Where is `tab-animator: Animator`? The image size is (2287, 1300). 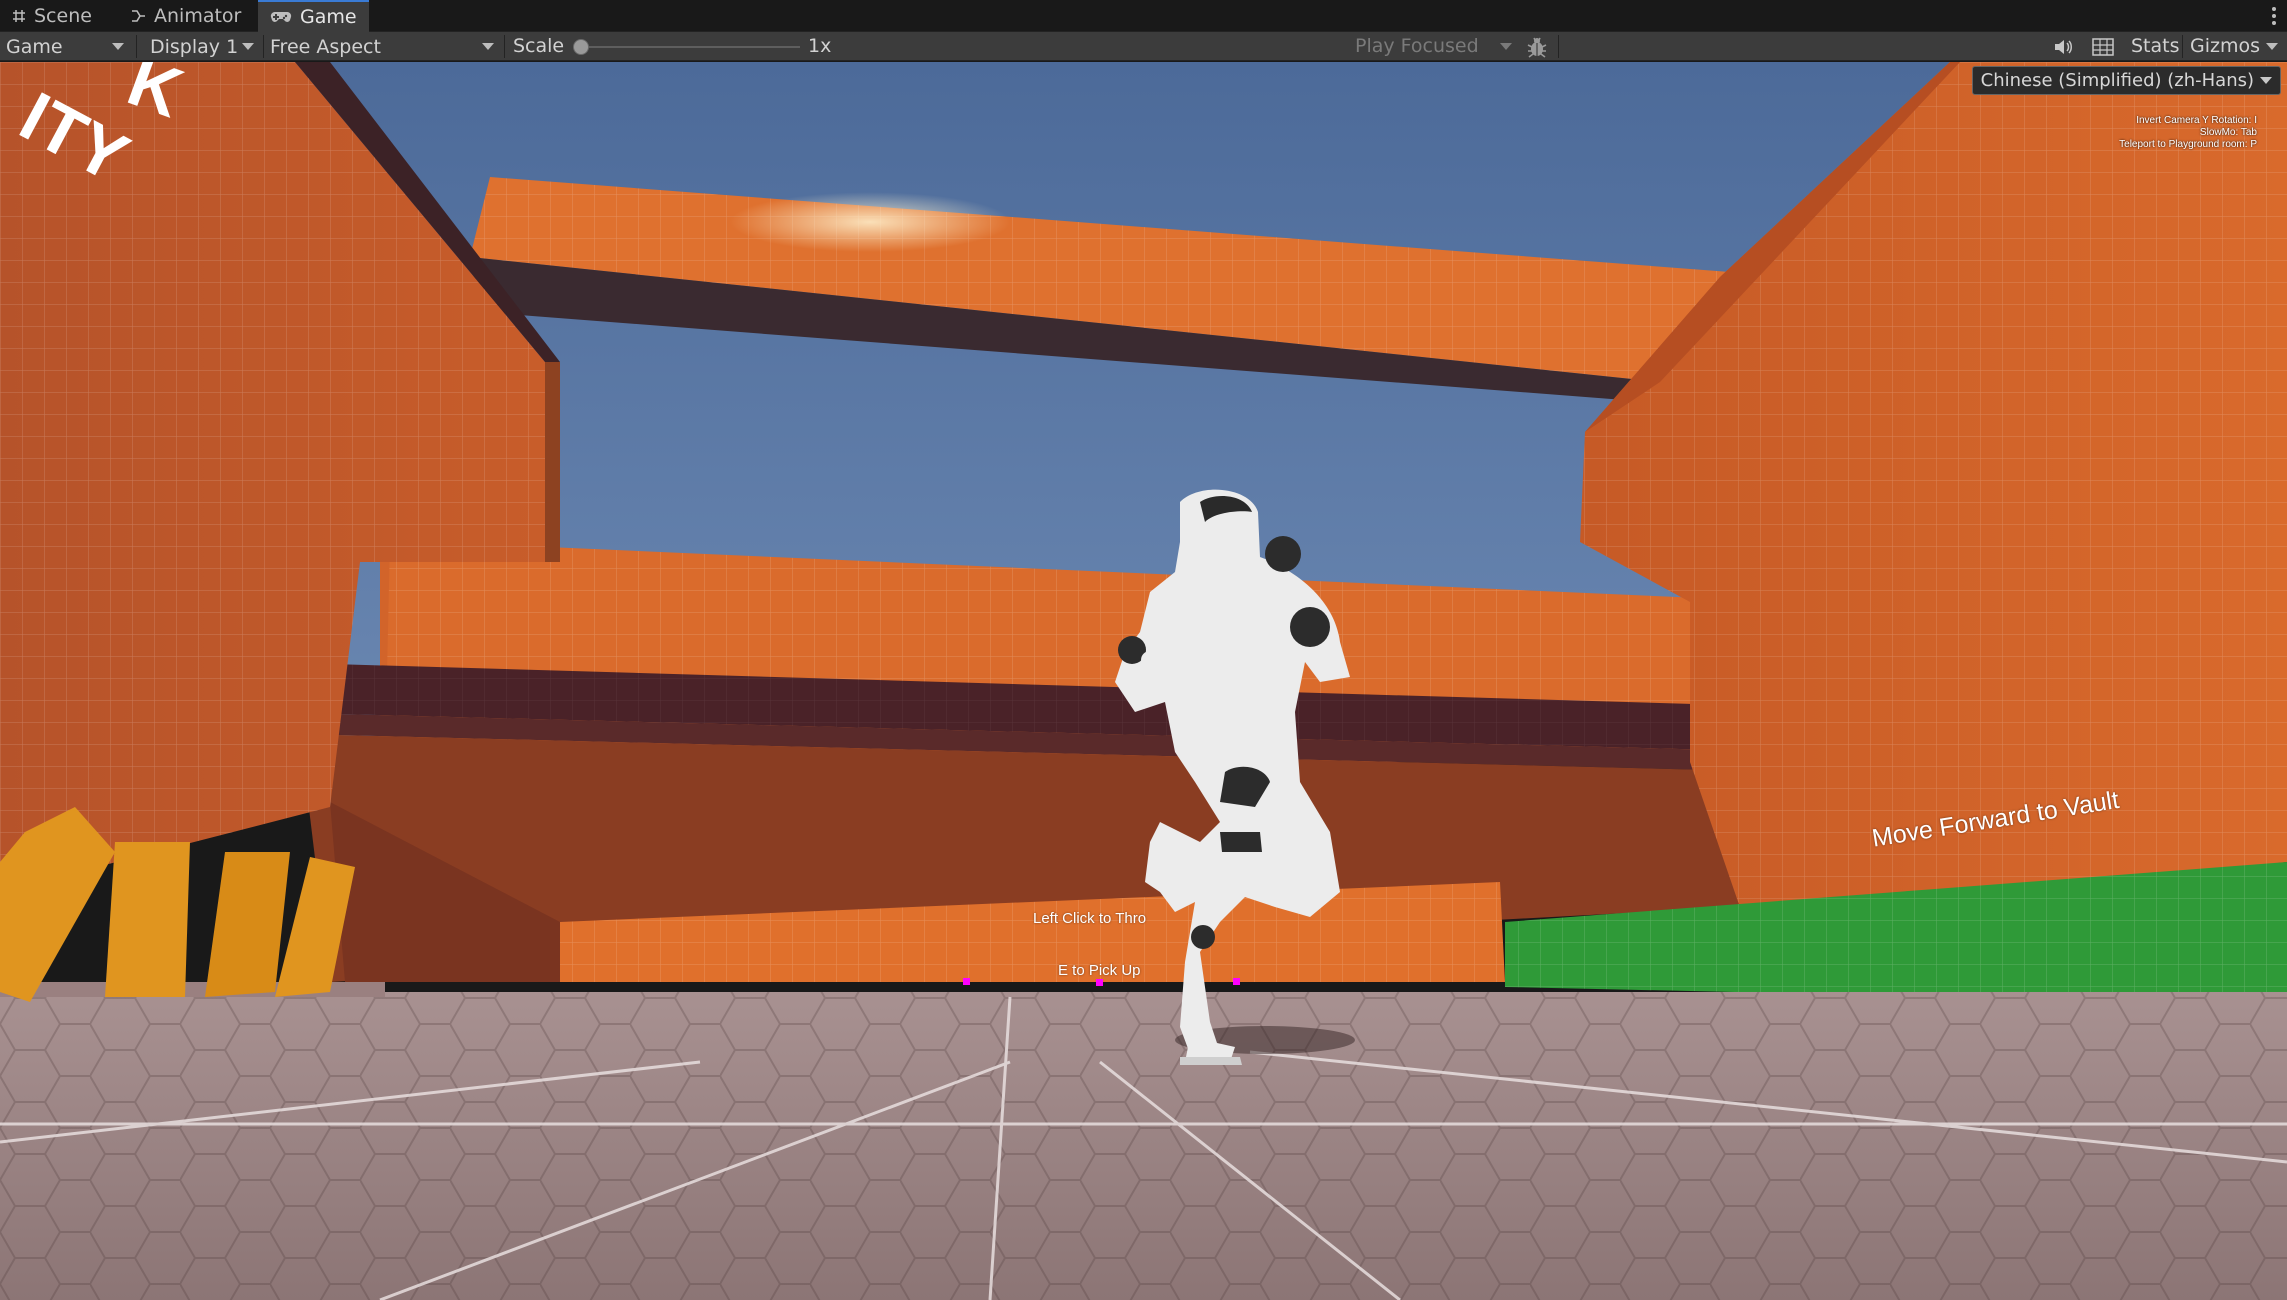
tab-animator: Animator is located at coordinates (185, 16).